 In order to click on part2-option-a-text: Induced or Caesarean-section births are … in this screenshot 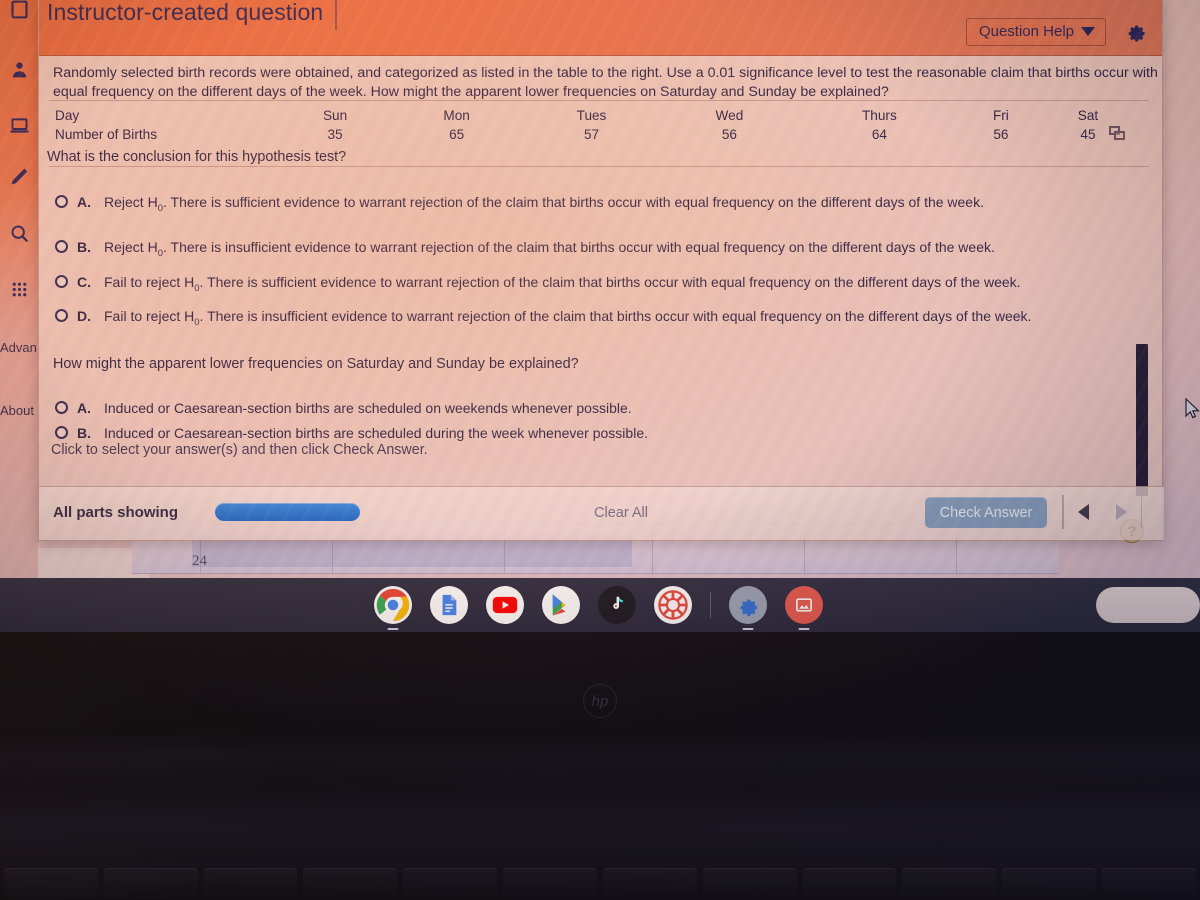, I will do `click(368, 408)`.